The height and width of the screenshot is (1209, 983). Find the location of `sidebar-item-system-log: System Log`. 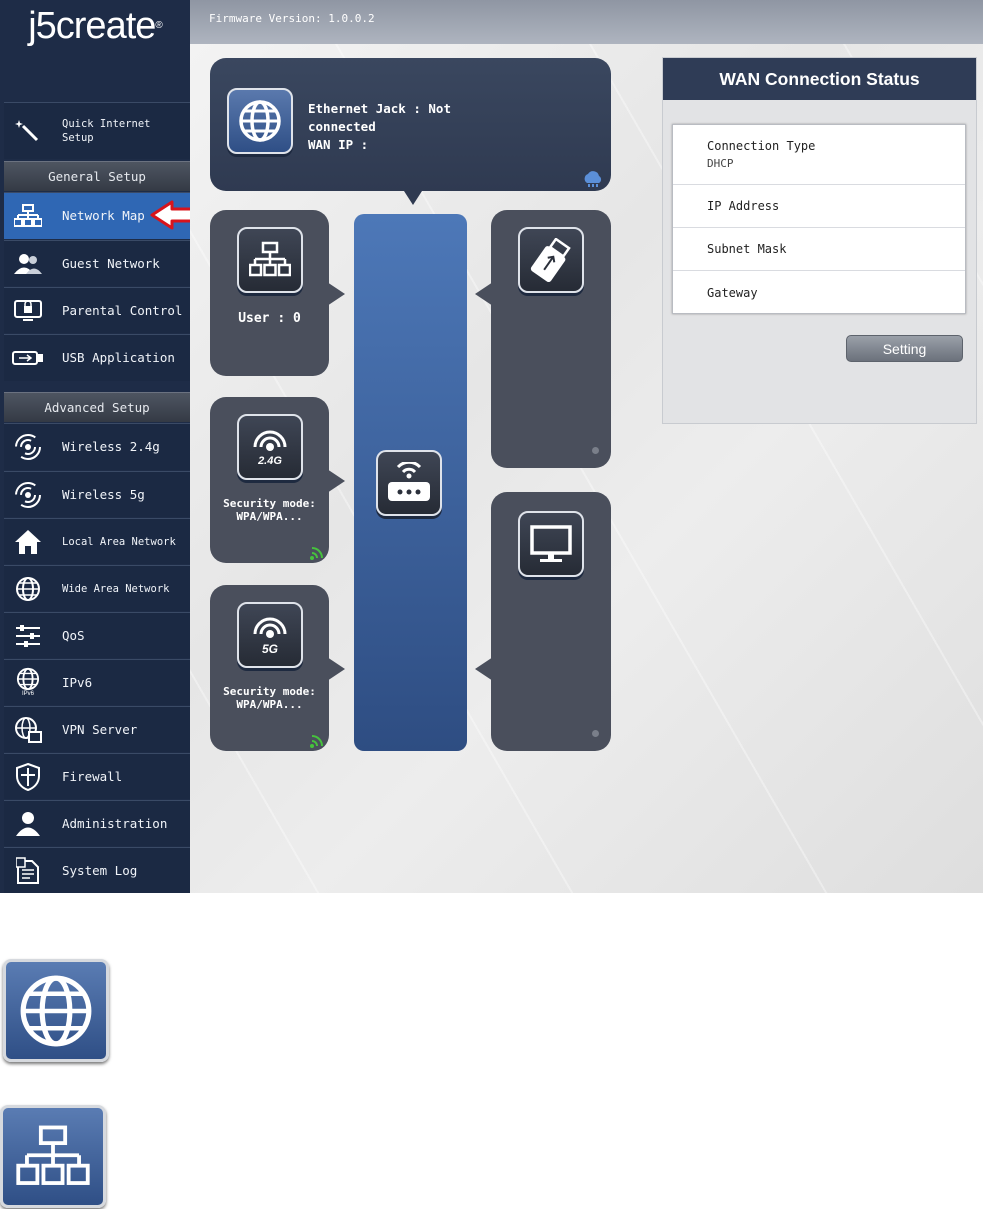

sidebar-item-system-log: System Log is located at coordinates (97, 870).